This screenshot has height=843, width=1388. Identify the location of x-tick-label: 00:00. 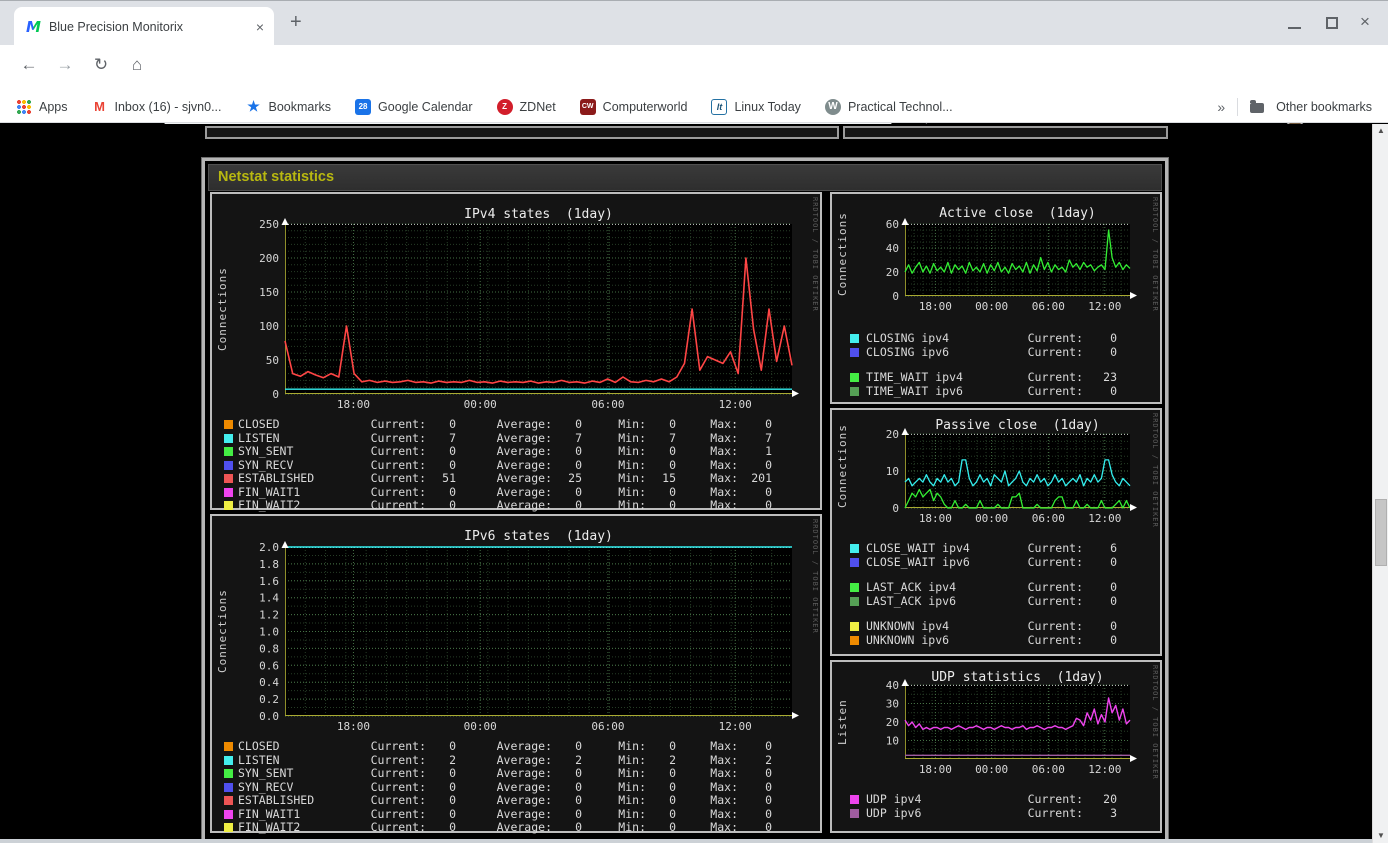
(991, 769).